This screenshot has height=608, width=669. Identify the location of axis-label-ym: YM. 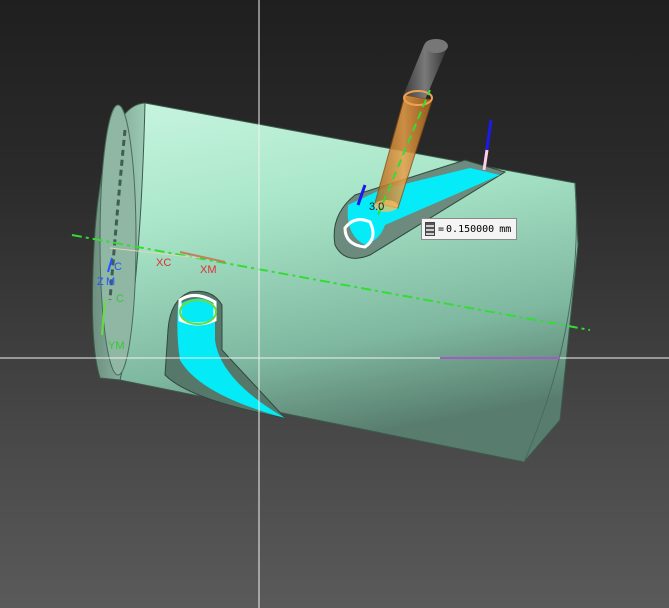
(116, 346).